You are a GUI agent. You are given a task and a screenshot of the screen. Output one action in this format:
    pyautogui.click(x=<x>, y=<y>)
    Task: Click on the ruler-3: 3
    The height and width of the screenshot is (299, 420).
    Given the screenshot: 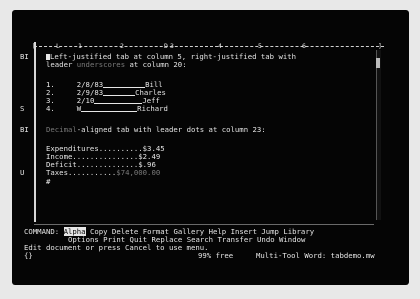 What is the action you would take?
    pyautogui.click(x=172, y=46)
    